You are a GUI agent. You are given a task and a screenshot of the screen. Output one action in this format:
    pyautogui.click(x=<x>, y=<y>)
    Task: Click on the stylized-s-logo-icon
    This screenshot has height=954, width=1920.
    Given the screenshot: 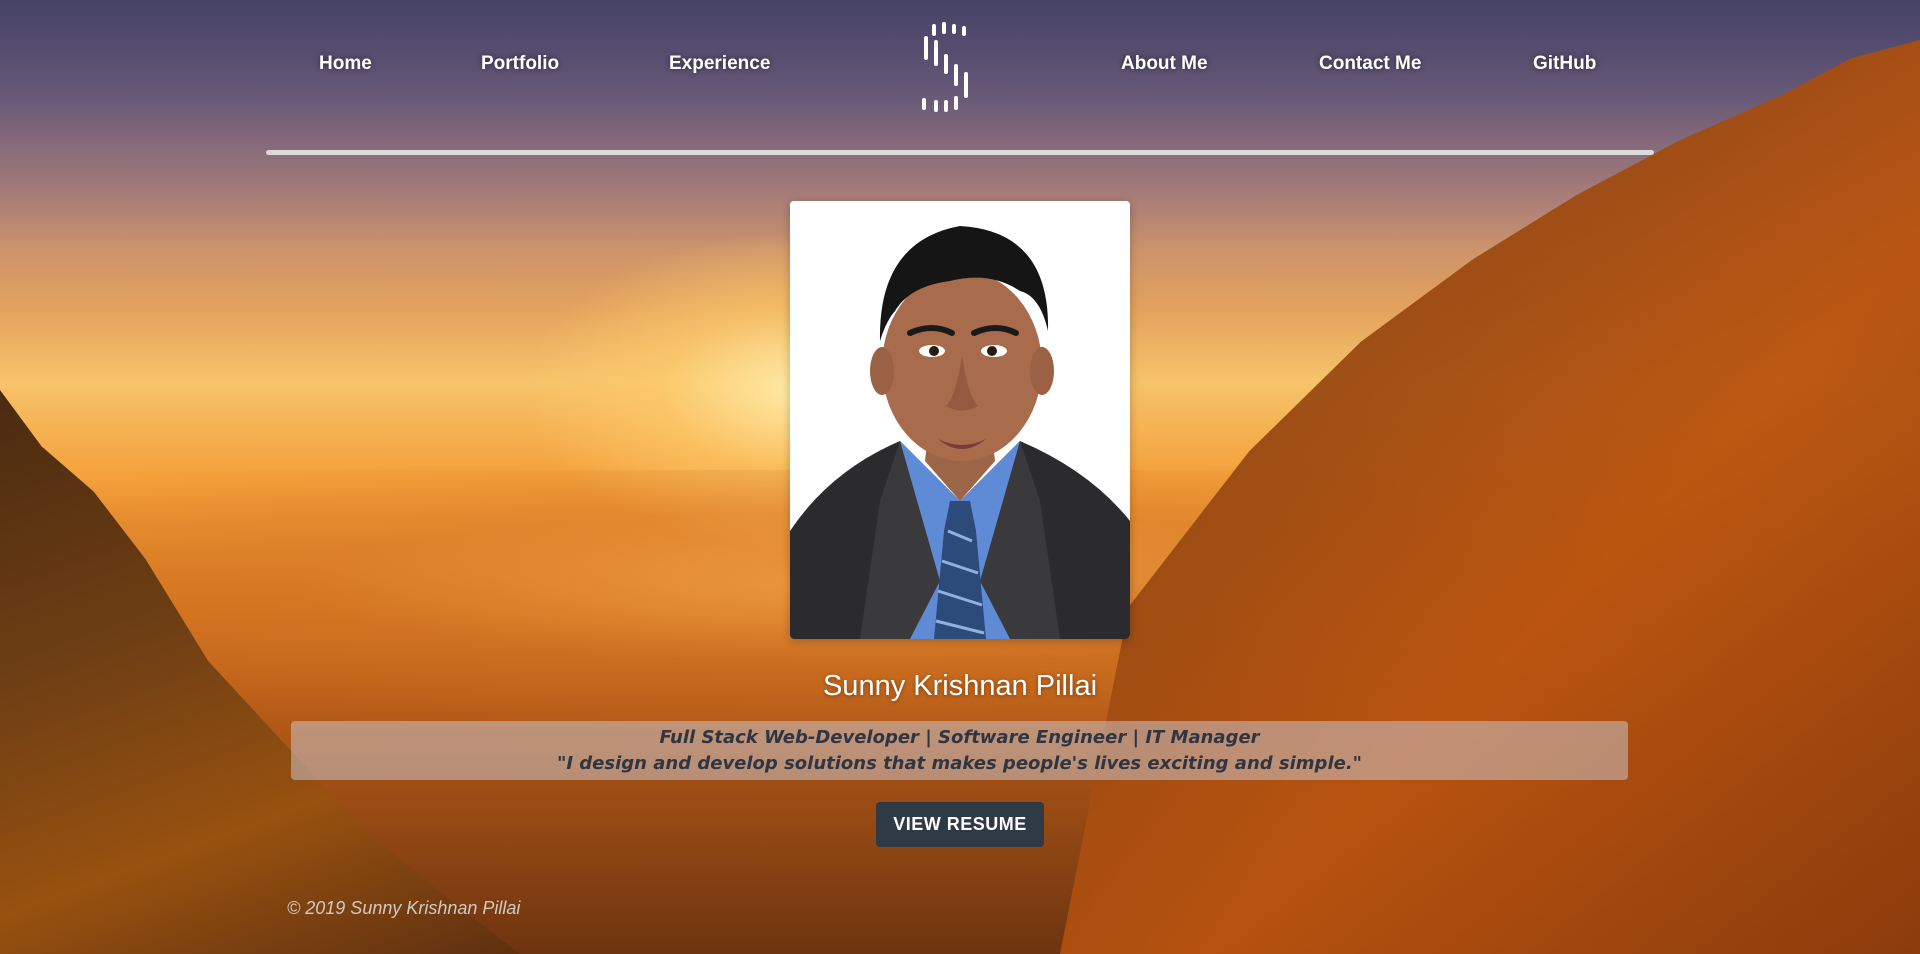 What is the action you would take?
    pyautogui.click(x=945, y=68)
    